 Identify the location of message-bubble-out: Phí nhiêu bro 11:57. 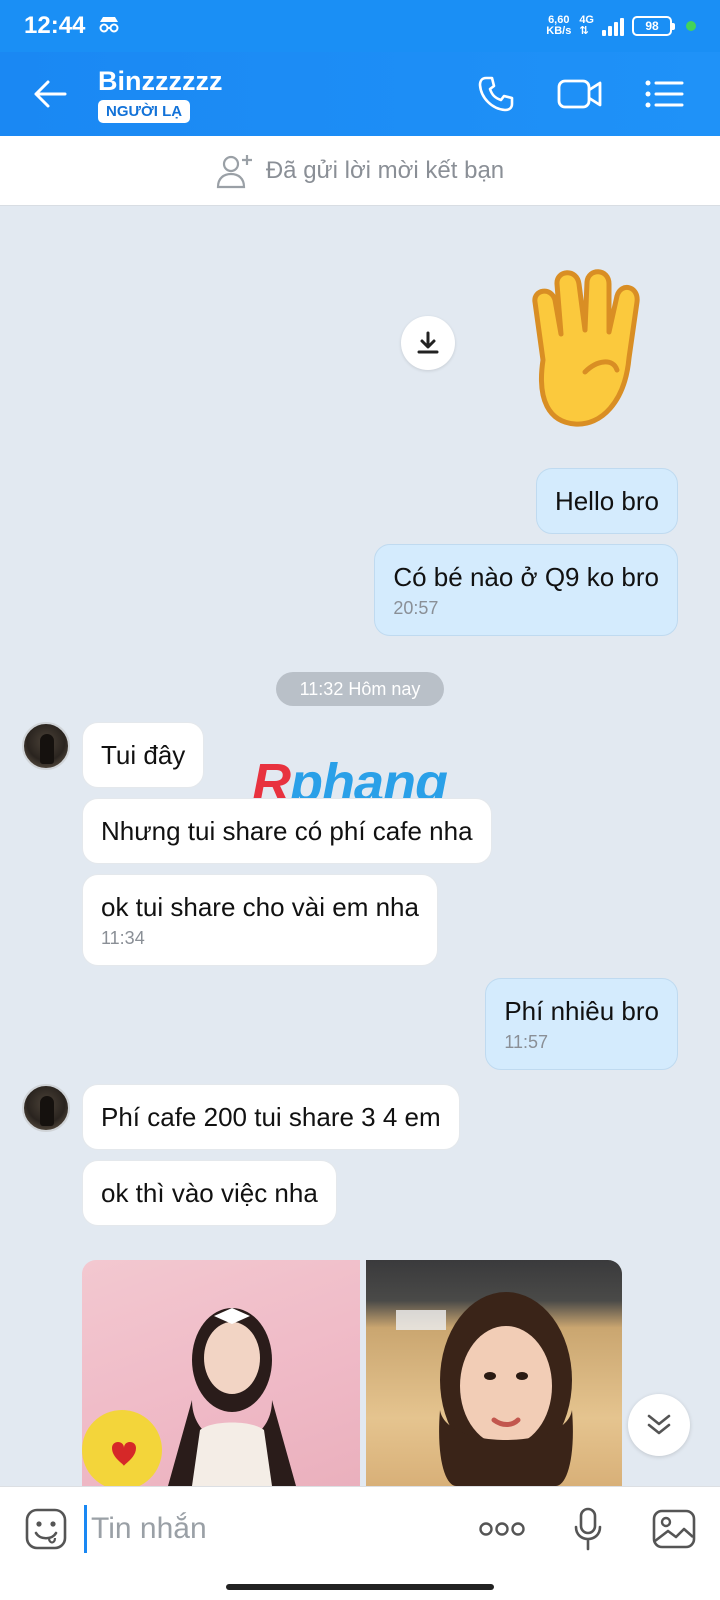
(581, 1024).